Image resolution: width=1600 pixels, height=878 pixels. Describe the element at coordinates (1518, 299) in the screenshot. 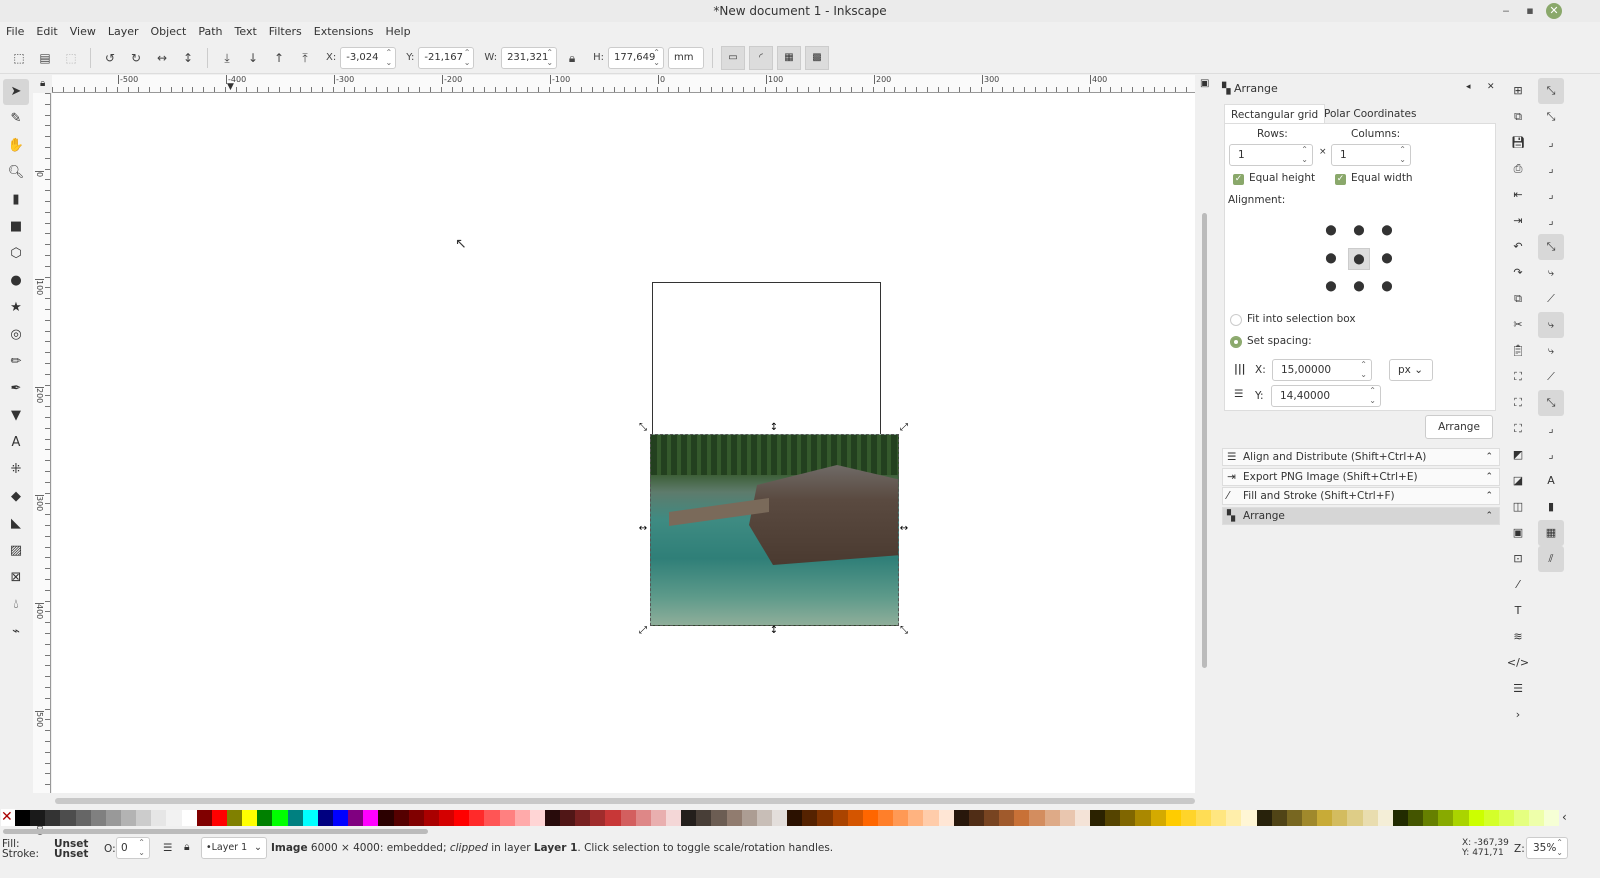

I see `copy-icon: ⧉` at that location.